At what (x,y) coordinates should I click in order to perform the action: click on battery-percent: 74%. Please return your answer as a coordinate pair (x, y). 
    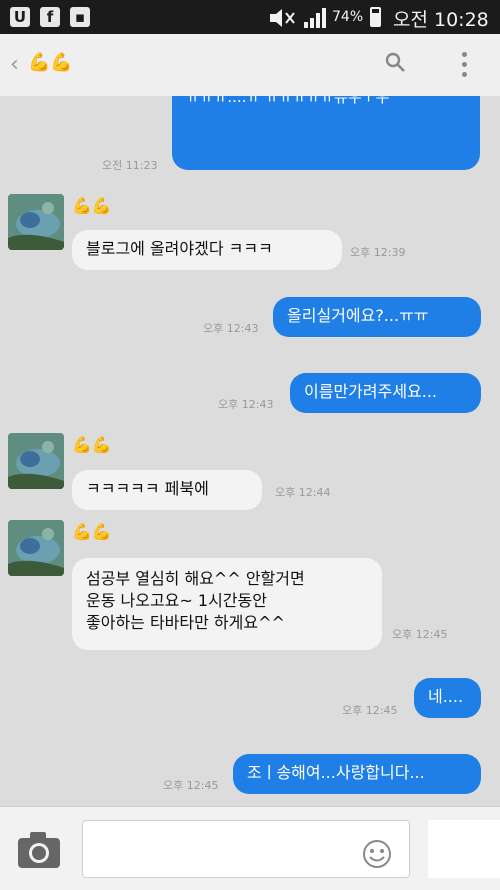
    Looking at the image, I should click on (348, 17).